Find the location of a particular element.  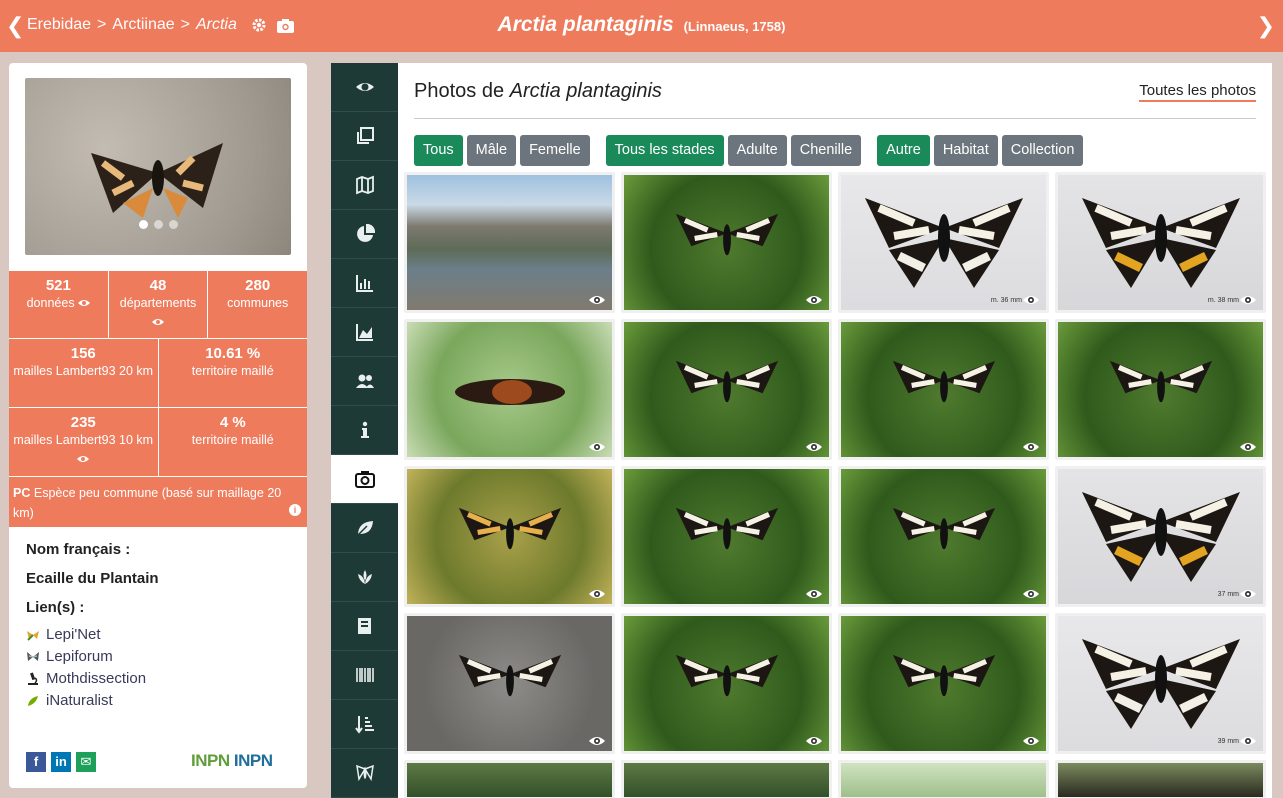

users-icon is located at coordinates (364, 381).